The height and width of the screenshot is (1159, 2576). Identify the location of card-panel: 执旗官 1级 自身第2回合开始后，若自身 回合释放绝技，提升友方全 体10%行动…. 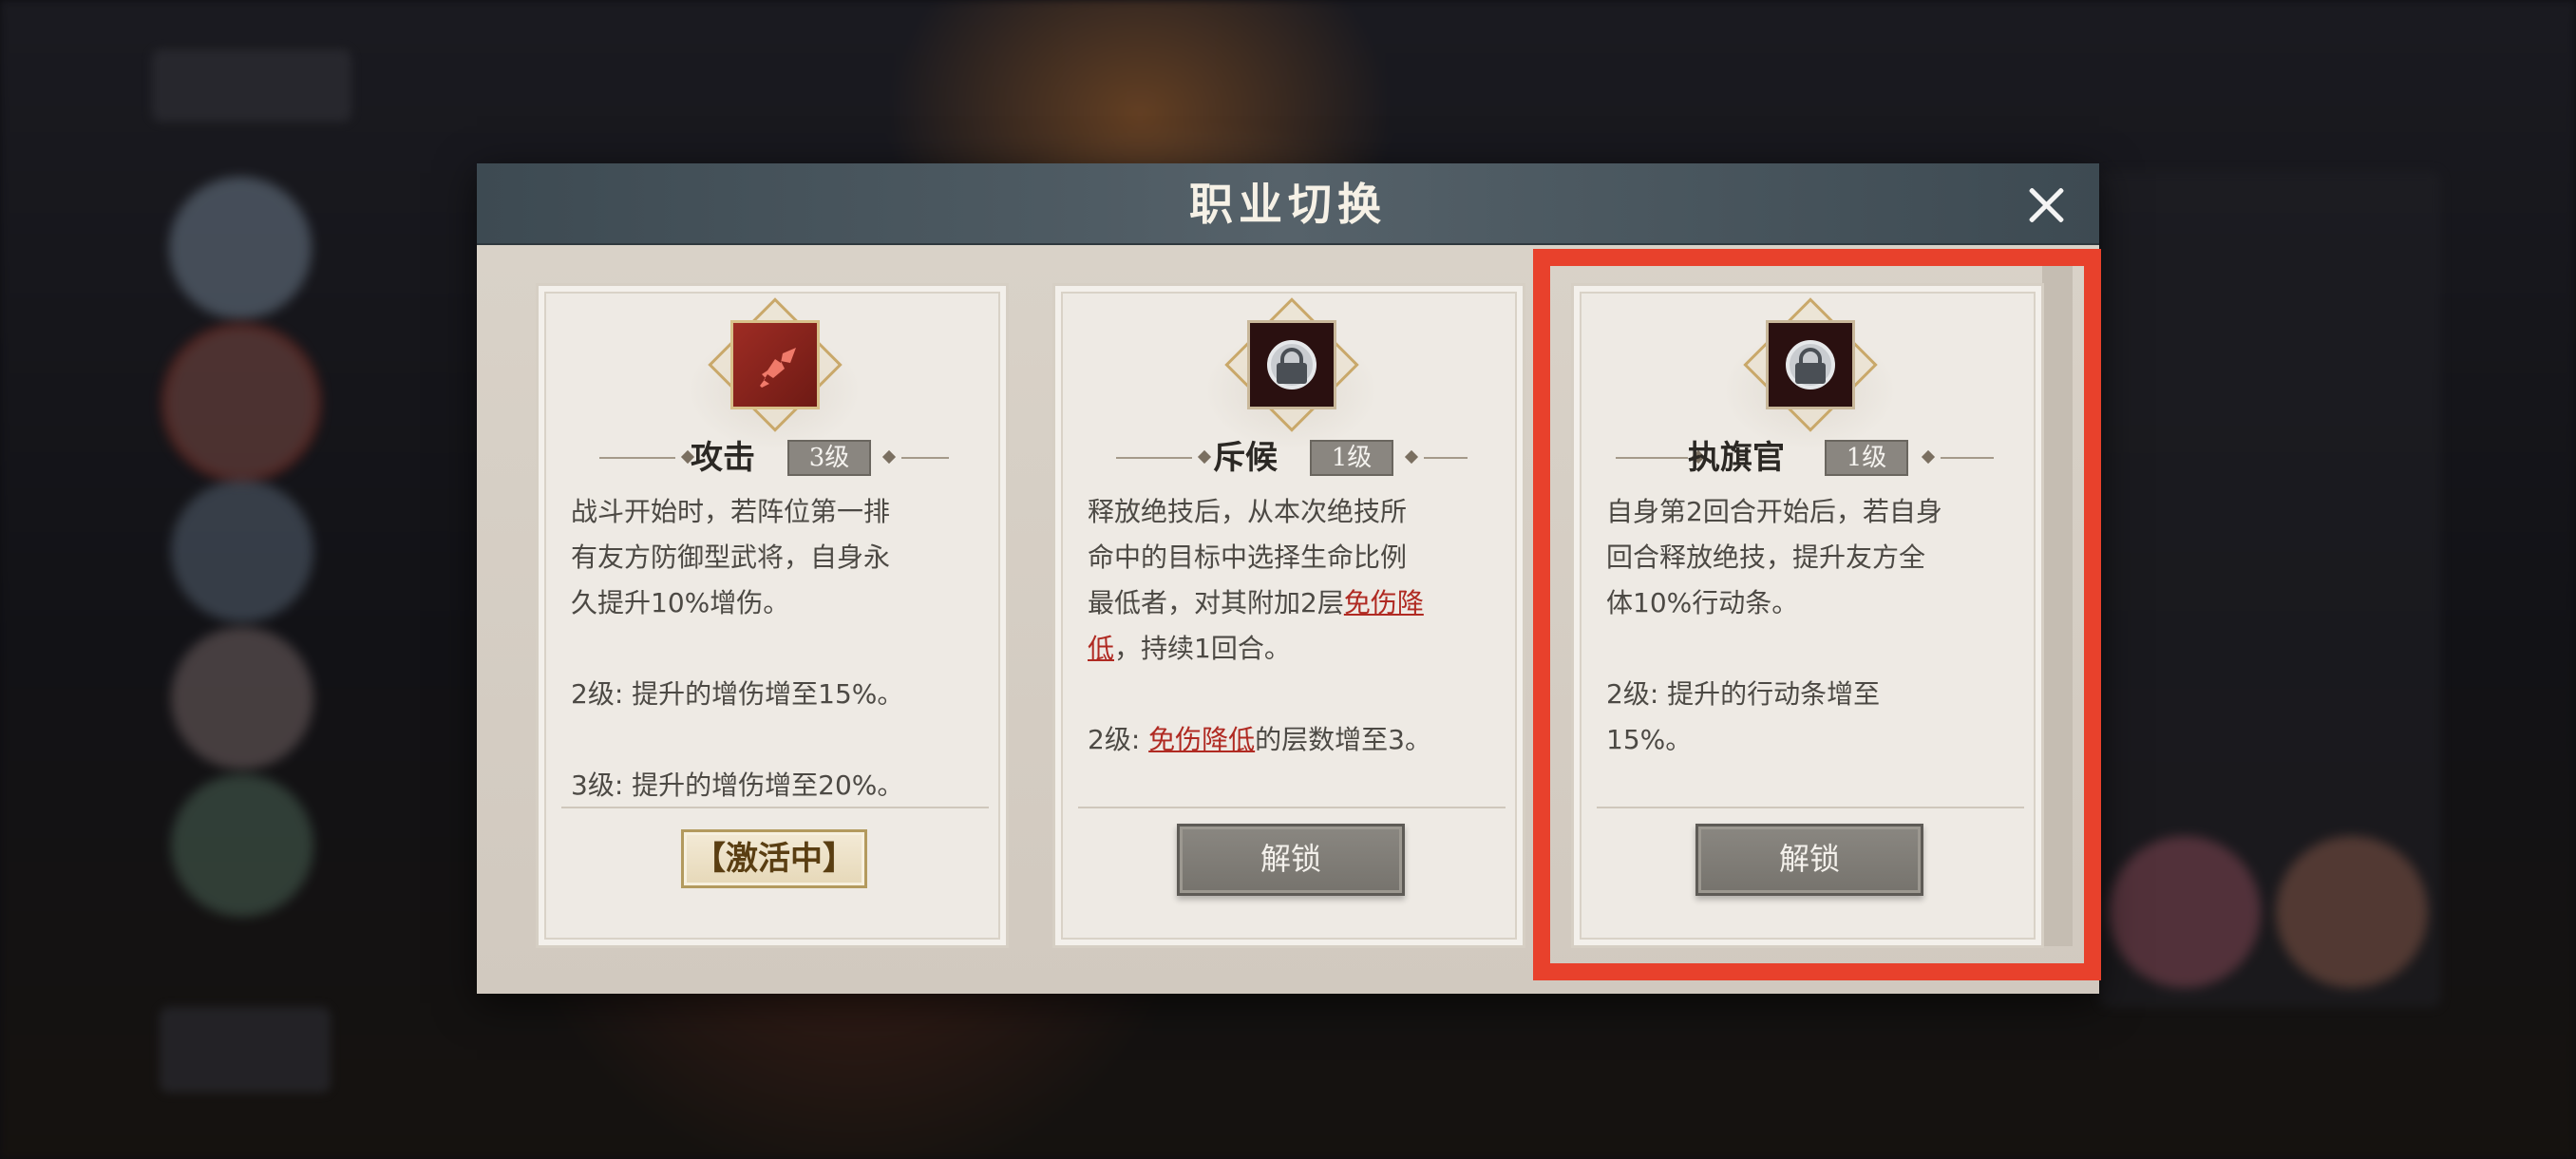
(1807, 615).